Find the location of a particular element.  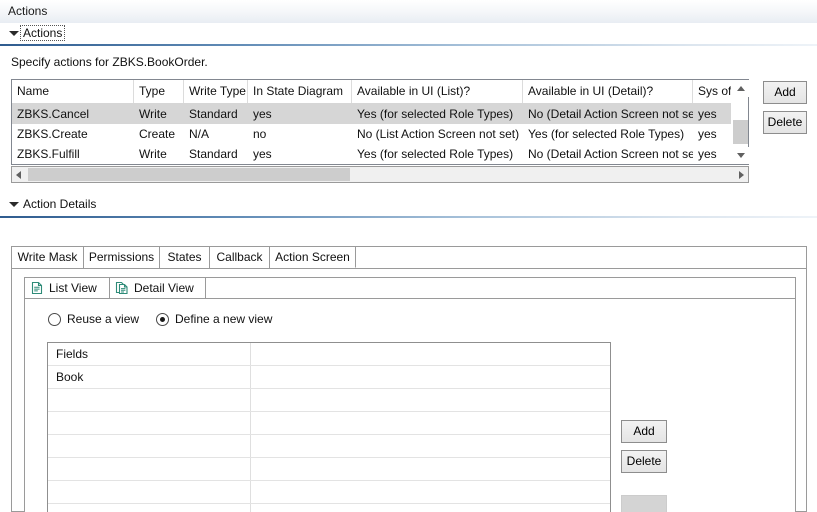

column-header-available-detail: Available in UI (Detail)? is located at coordinates (608, 91).